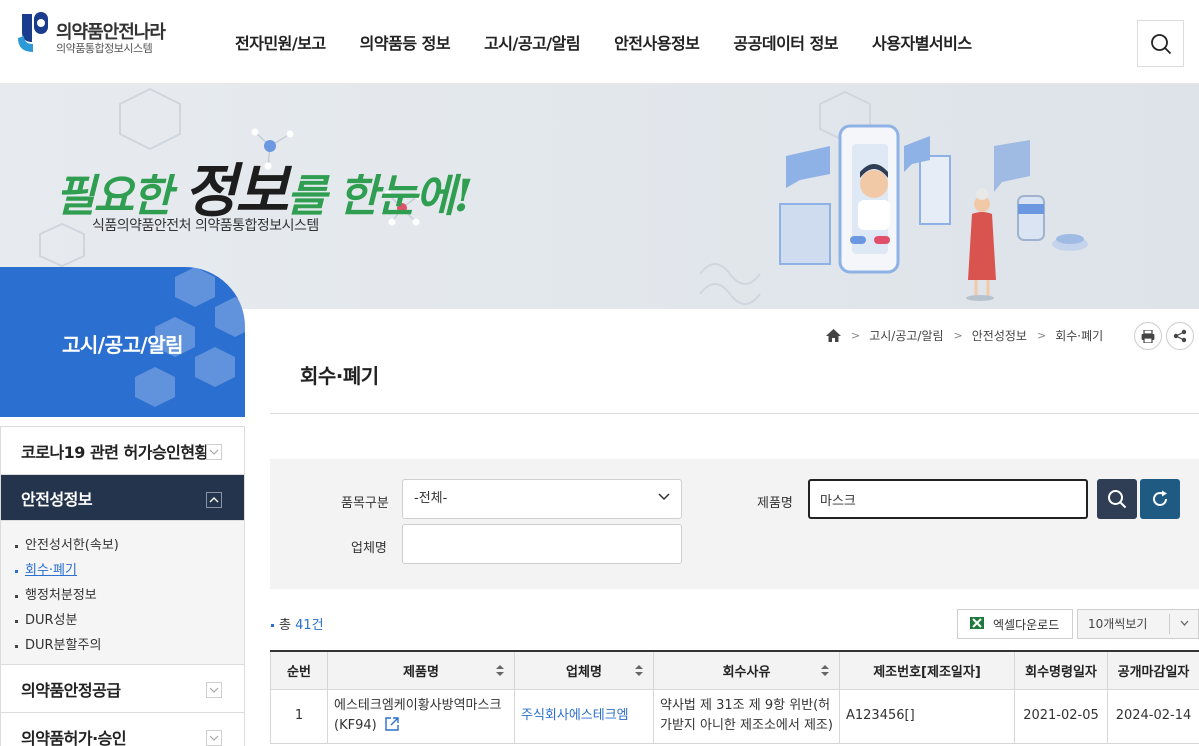 Image resolution: width=1199 pixels, height=746 pixels. I want to click on column-header-no: 순번, so click(299, 670).